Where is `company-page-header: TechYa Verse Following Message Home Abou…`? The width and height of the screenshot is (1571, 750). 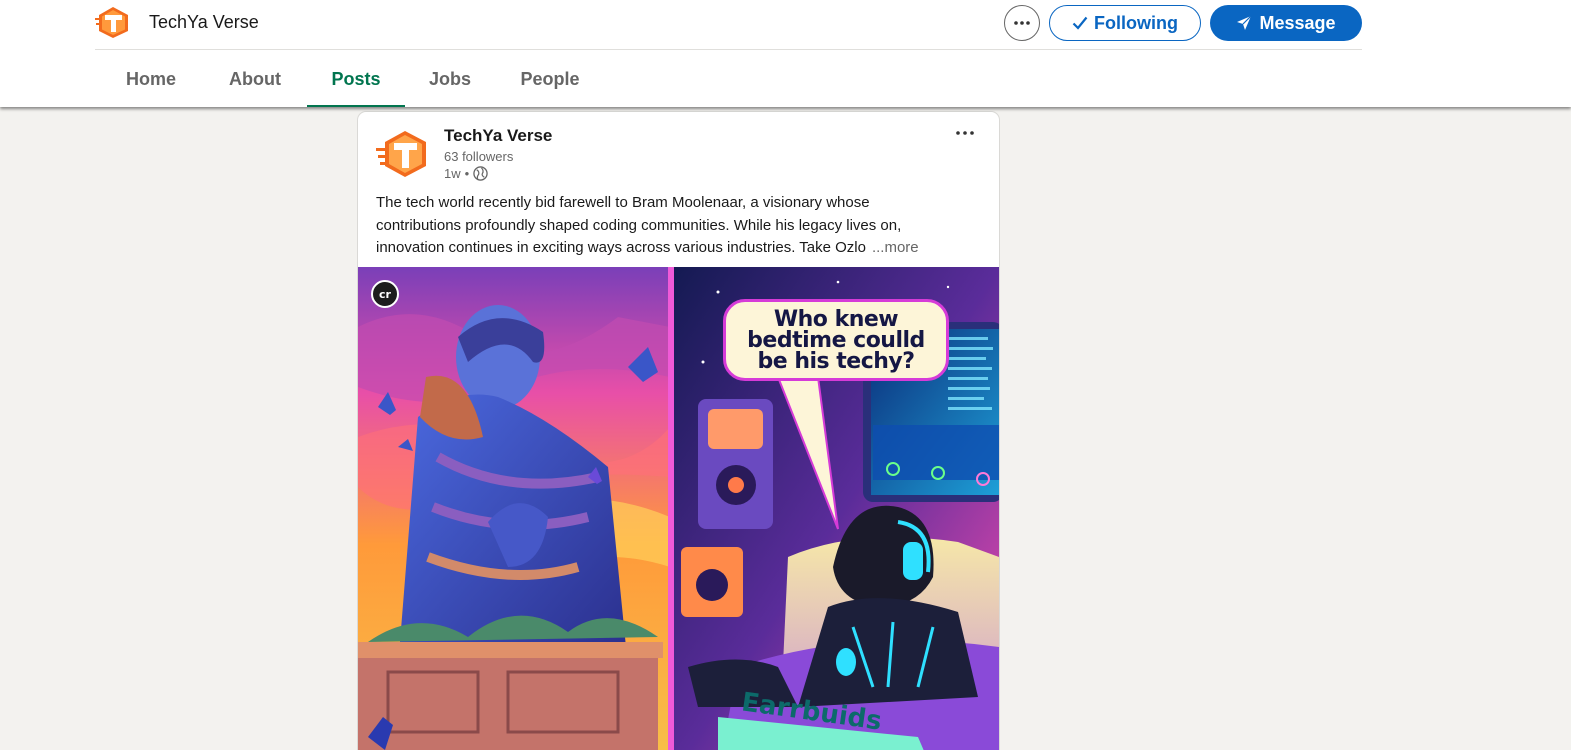
company-page-header: TechYa Verse Following Message Home Abou… is located at coordinates (785, 53).